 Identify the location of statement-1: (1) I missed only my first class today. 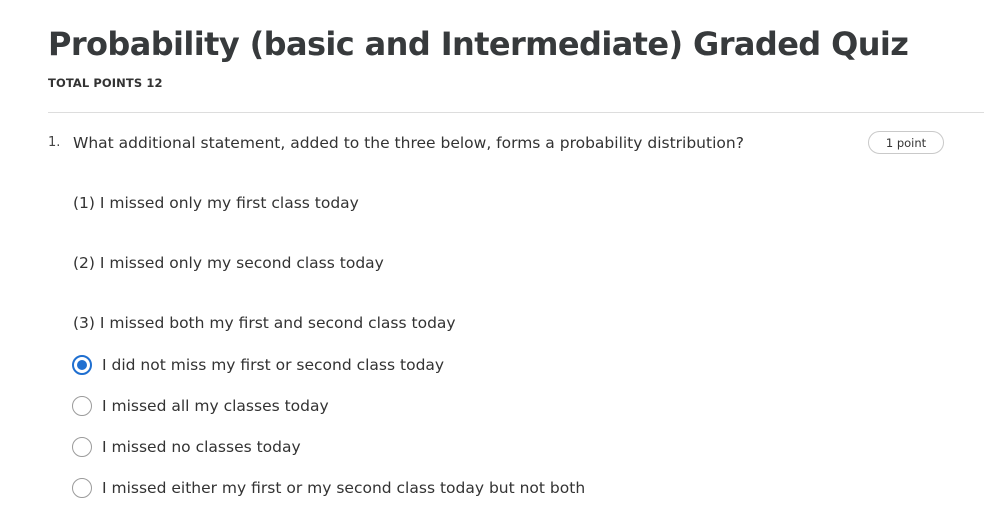
(216, 203).